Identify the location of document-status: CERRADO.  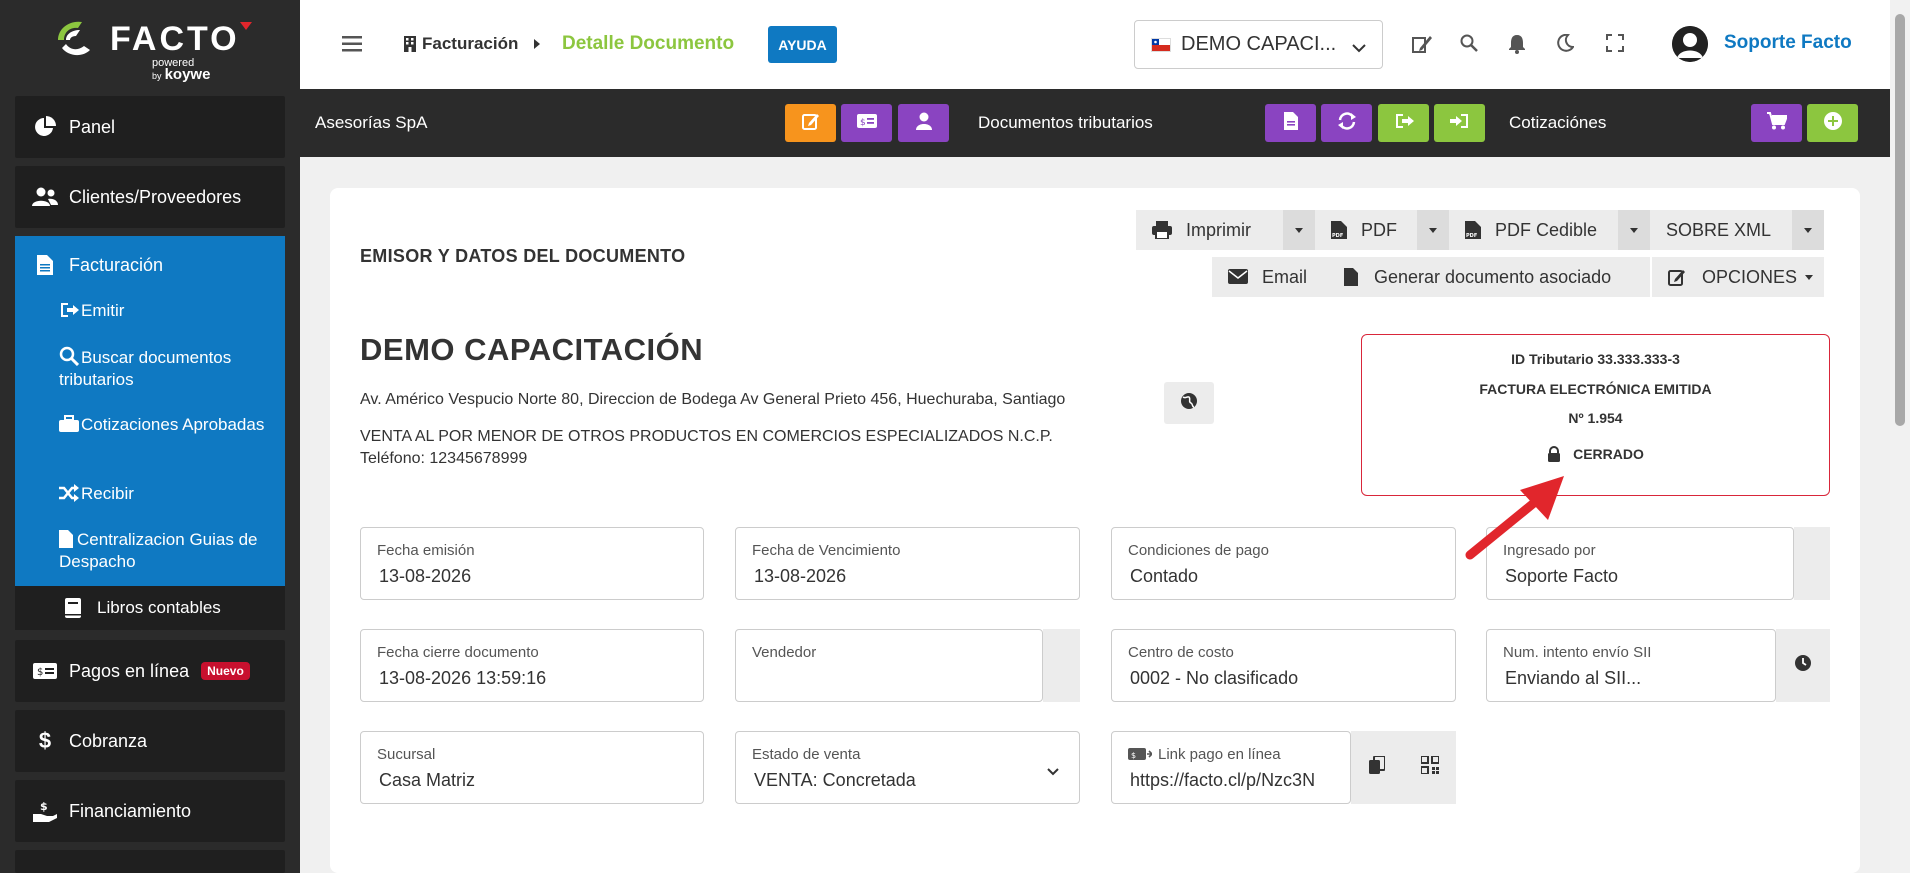
(1595, 454).